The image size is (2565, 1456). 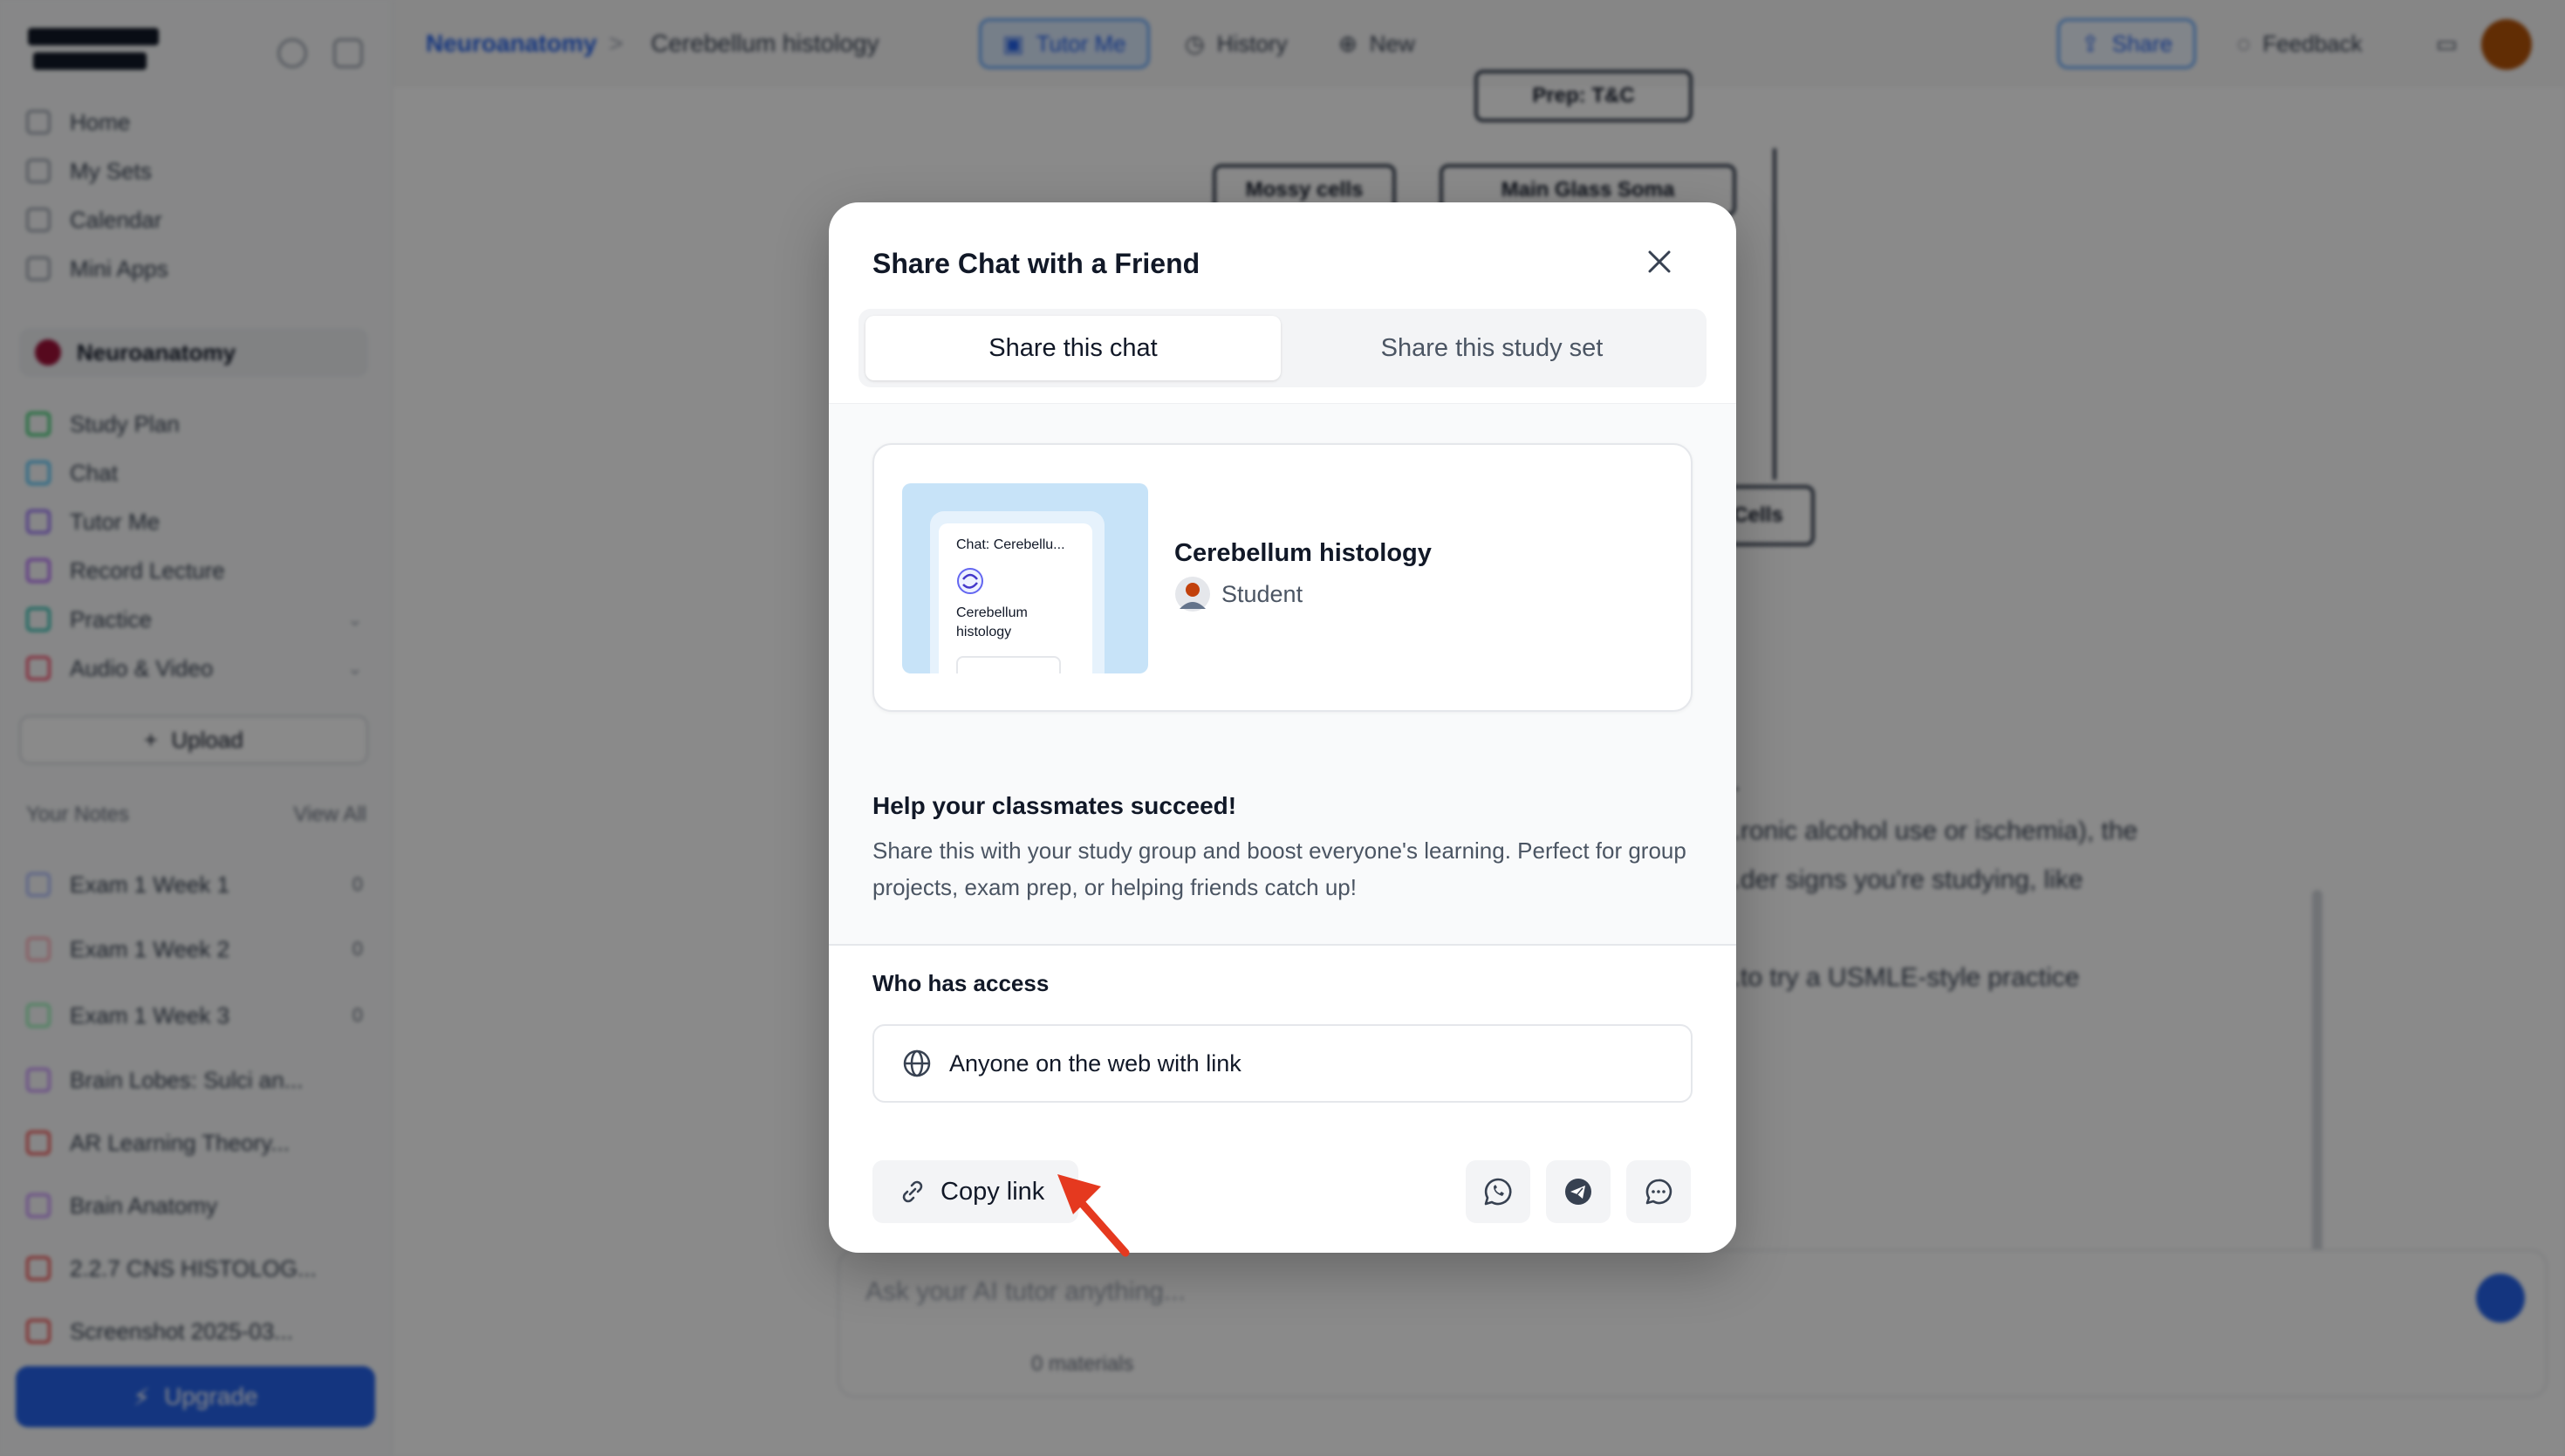 I want to click on share-whatsapp-button, so click(x=1498, y=1191).